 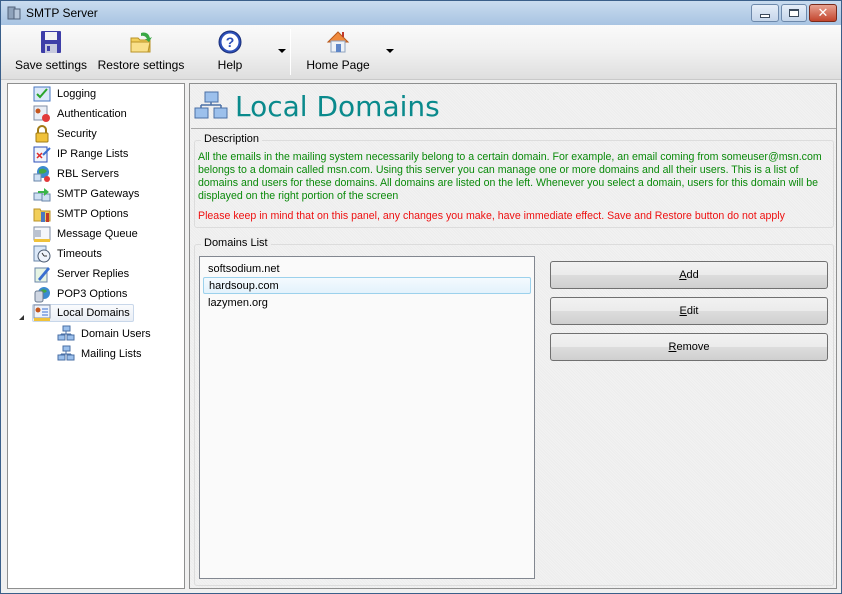 I want to click on tree-item-authentication: Authentication, so click(x=80, y=114).